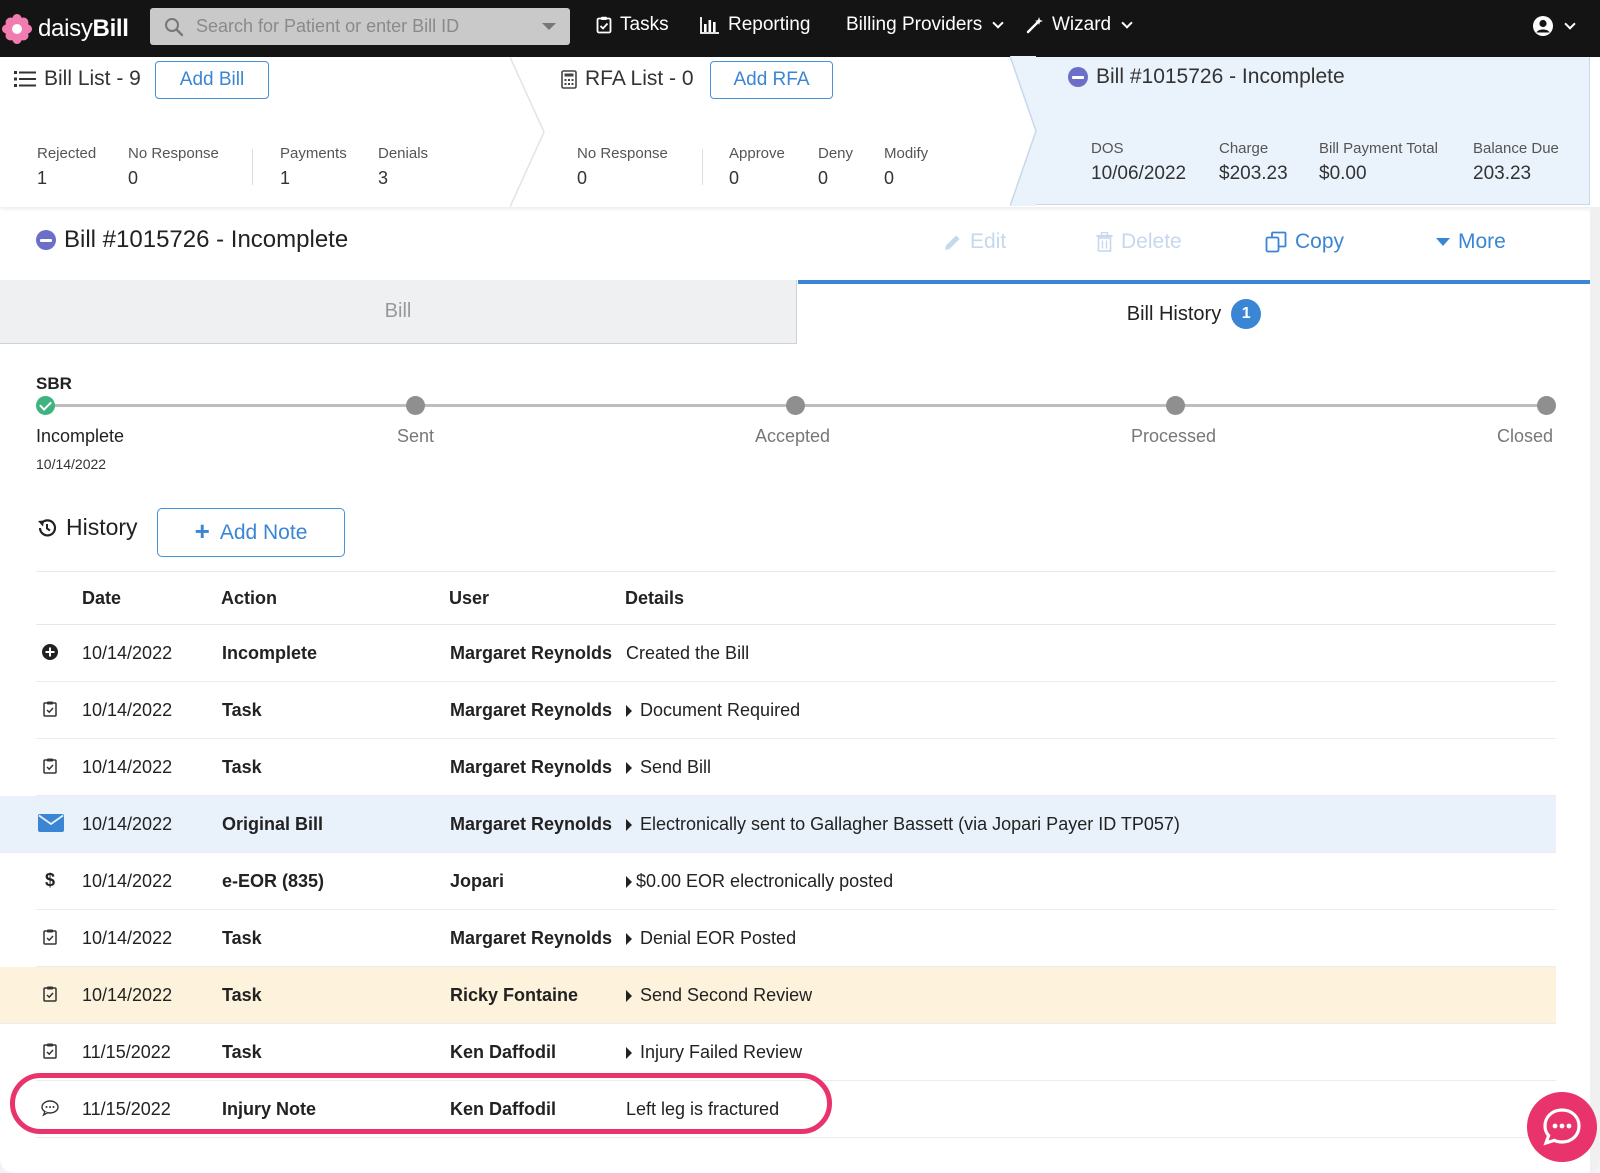  What do you see at coordinates (549, 26) in the screenshot?
I see `search-dropdown-caret-icon` at bounding box center [549, 26].